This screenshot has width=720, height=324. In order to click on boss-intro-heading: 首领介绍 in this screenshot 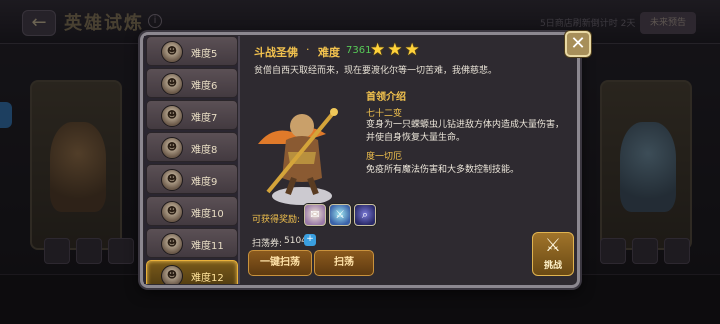, I will do `click(386, 97)`.